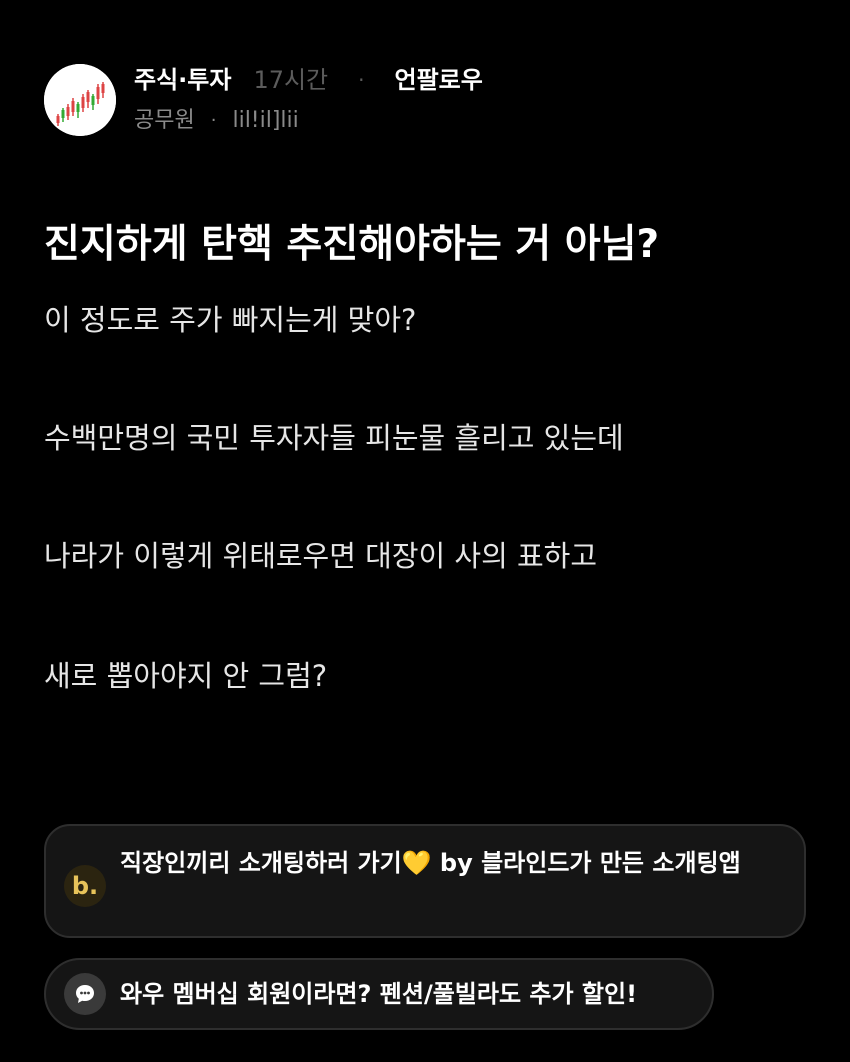  I want to click on ad-text: 직장인끼리 소개팅하러 가기💛 by 블라인드가 만든 소개팅앱, so click(430, 863).